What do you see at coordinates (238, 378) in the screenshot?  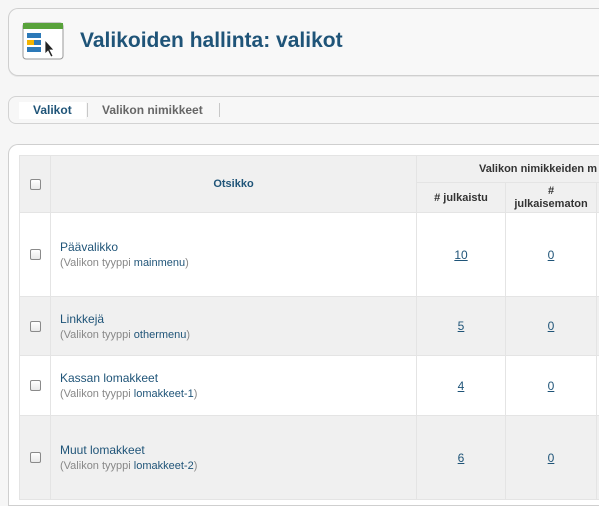 I see `menu-name-link: Kassan lomakkeet` at bounding box center [238, 378].